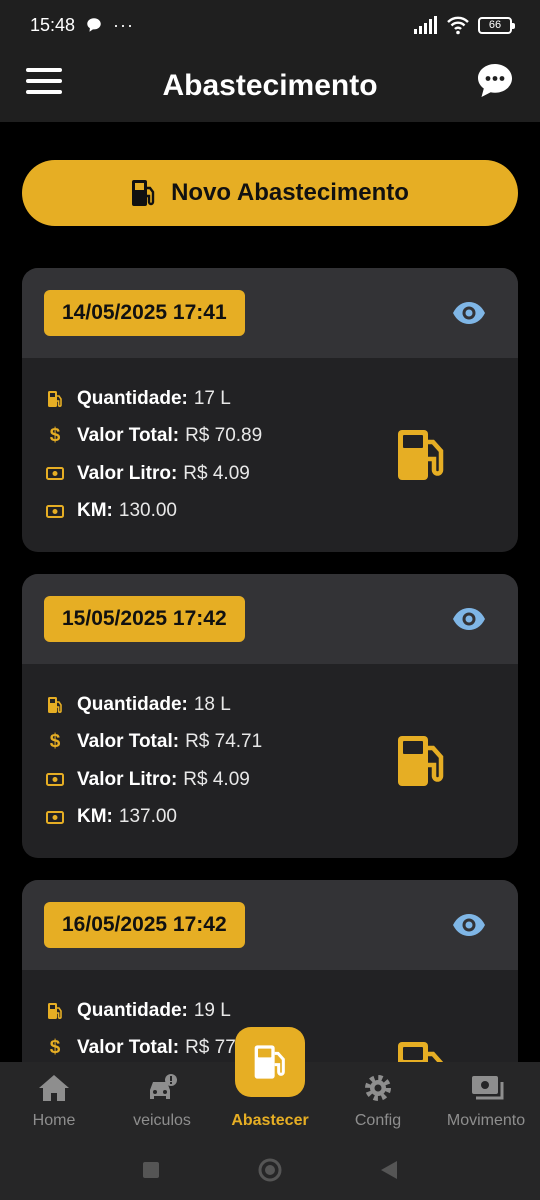 The height and width of the screenshot is (1200, 540). What do you see at coordinates (144, 619) in the screenshot?
I see `date-badge: 15/05/2025 17:42` at bounding box center [144, 619].